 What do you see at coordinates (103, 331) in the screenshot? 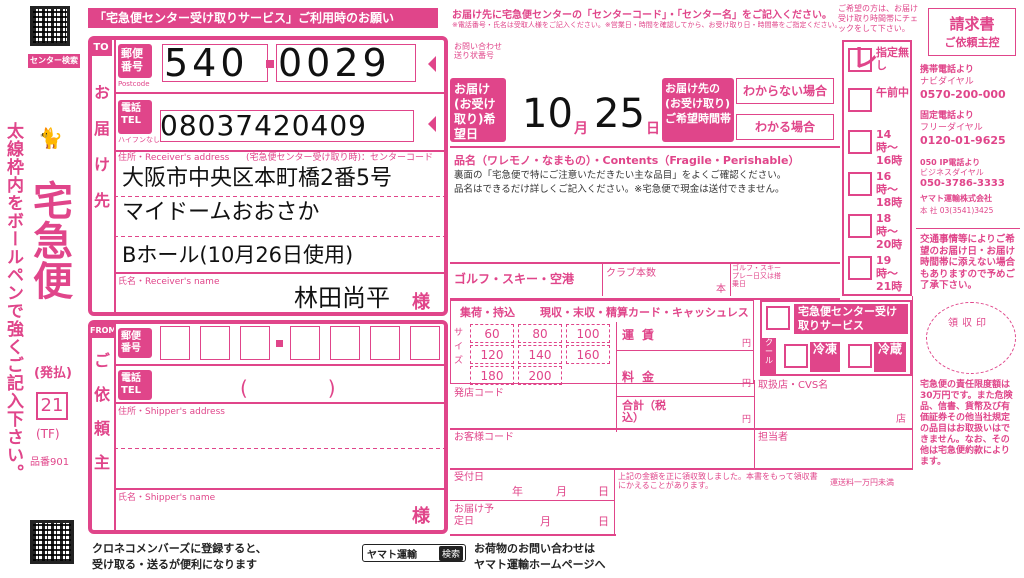
I see `from-label: FROM` at bounding box center [103, 331].